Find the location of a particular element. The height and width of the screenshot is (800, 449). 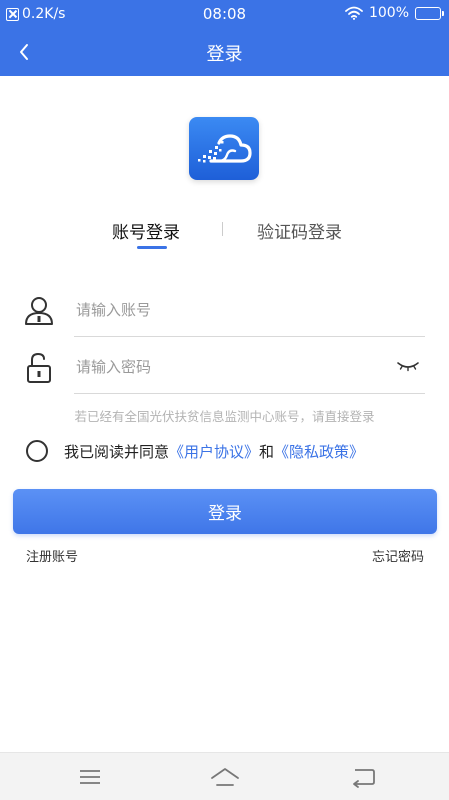

home-icon is located at coordinates (225, 777).